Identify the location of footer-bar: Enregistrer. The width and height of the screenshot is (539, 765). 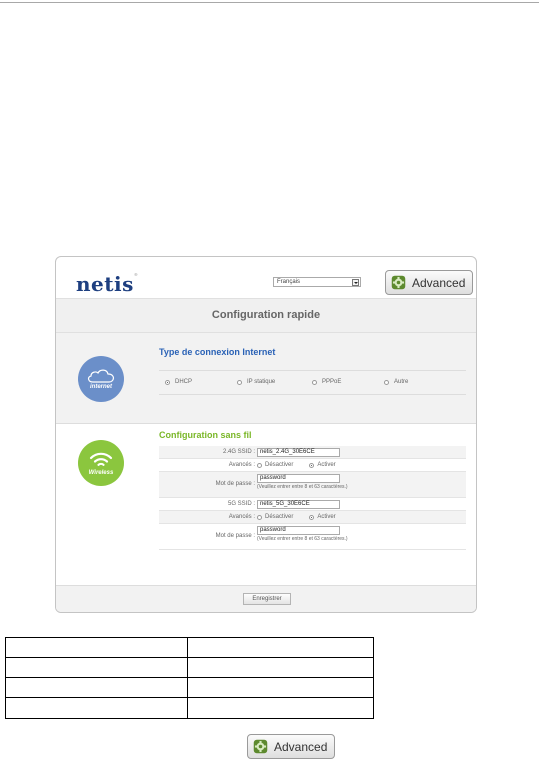
(266, 598).